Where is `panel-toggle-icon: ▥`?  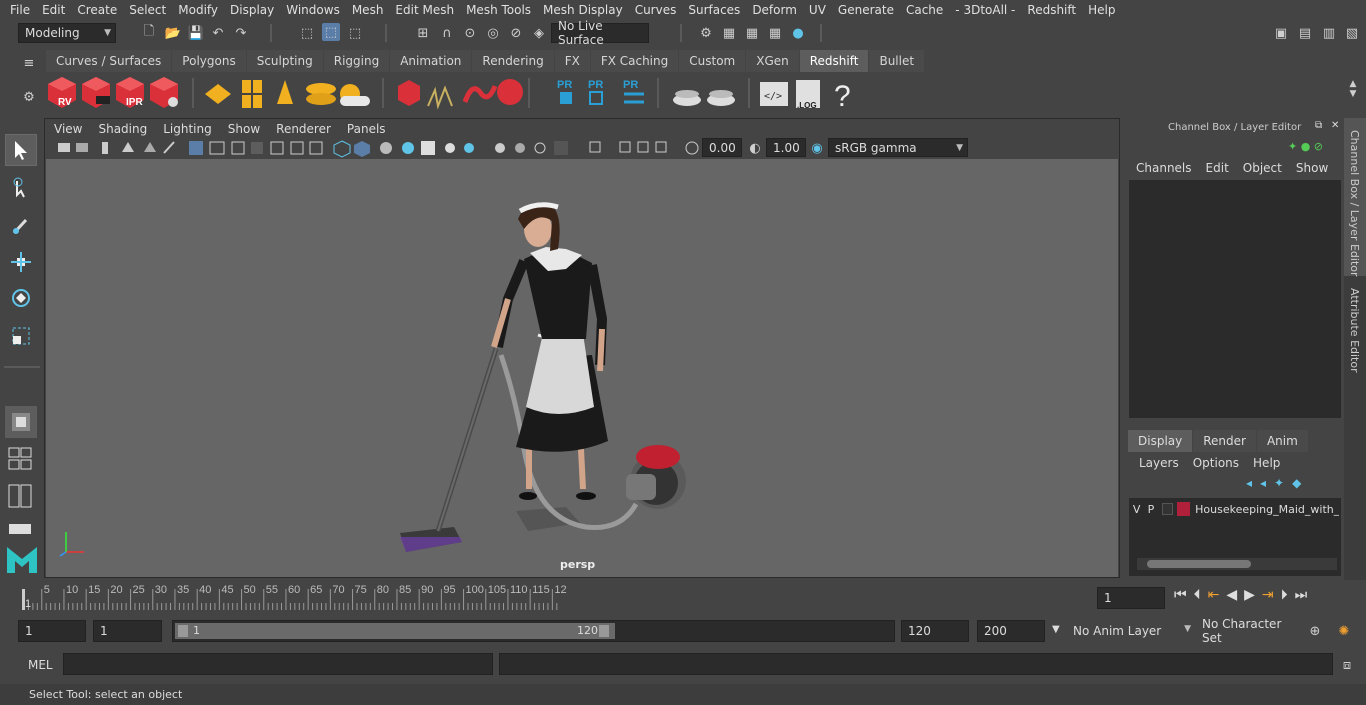 panel-toggle-icon: ▥ is located at coordinates (1329, 33).